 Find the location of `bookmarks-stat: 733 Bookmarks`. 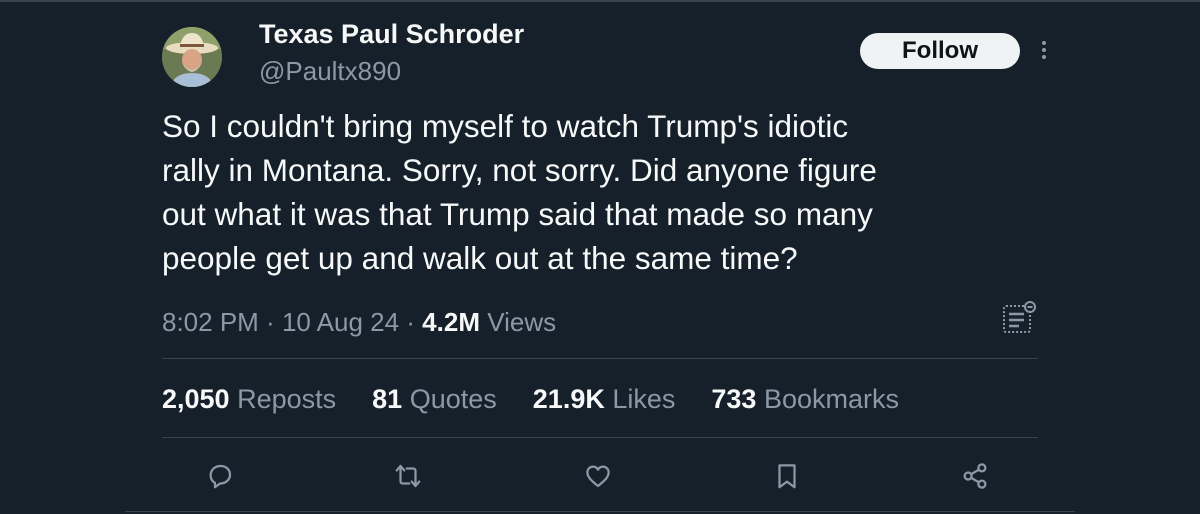

bookmarks-stat: 733 Bookmarks is located at coordinates (805, 399).